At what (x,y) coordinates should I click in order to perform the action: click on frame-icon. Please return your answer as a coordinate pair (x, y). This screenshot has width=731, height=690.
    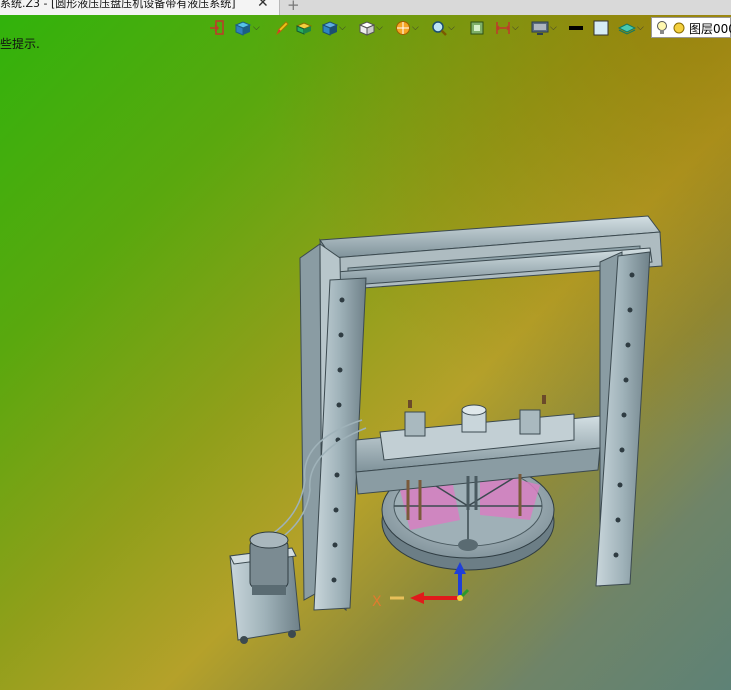
    Looking at the image, I should click on (477, 28).